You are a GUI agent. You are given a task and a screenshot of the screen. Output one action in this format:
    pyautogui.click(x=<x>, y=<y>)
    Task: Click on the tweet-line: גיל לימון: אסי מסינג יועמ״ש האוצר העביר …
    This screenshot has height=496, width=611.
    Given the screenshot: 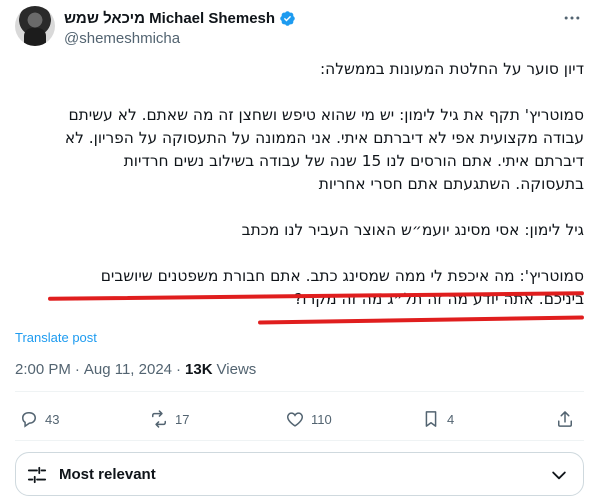 What is the action you would take?
    pyautogui.click(x=412, y=230)
    